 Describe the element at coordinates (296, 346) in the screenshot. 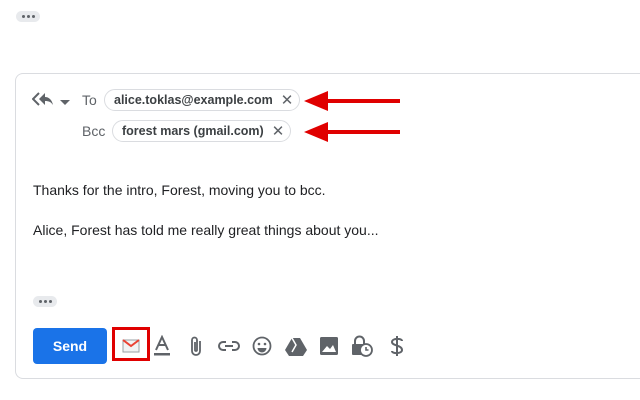

I see `drive-icon` at that location.